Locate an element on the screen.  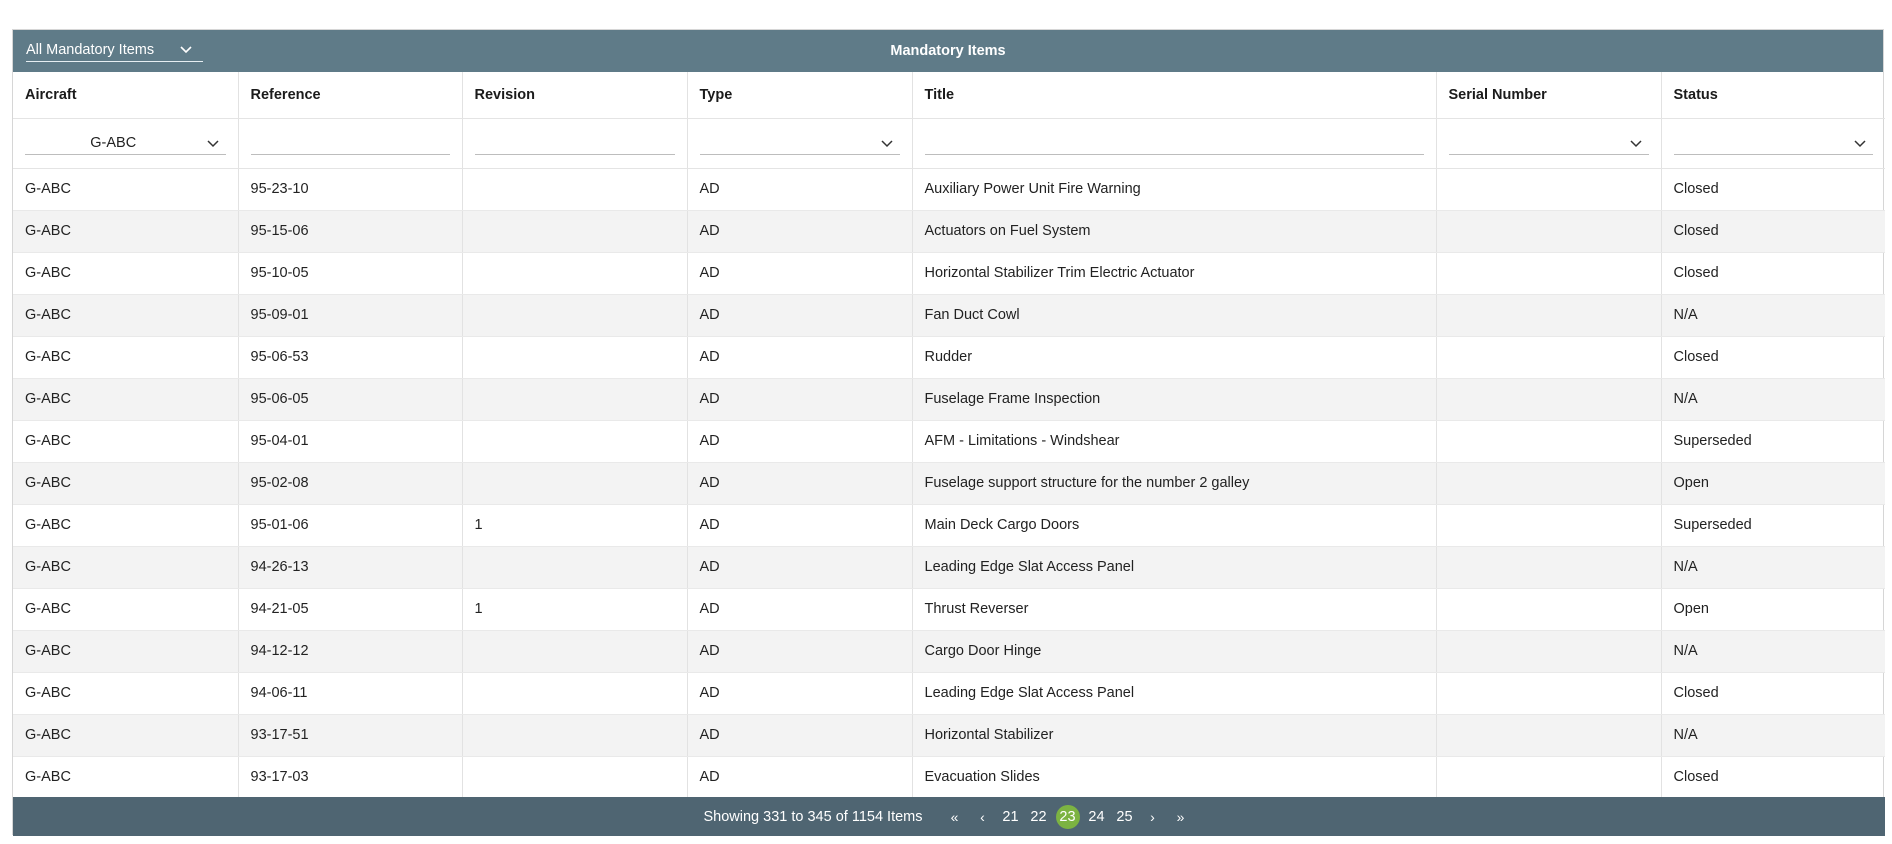
scope-dropdown: All Mandatory Items is located at coordinates (114, 50).